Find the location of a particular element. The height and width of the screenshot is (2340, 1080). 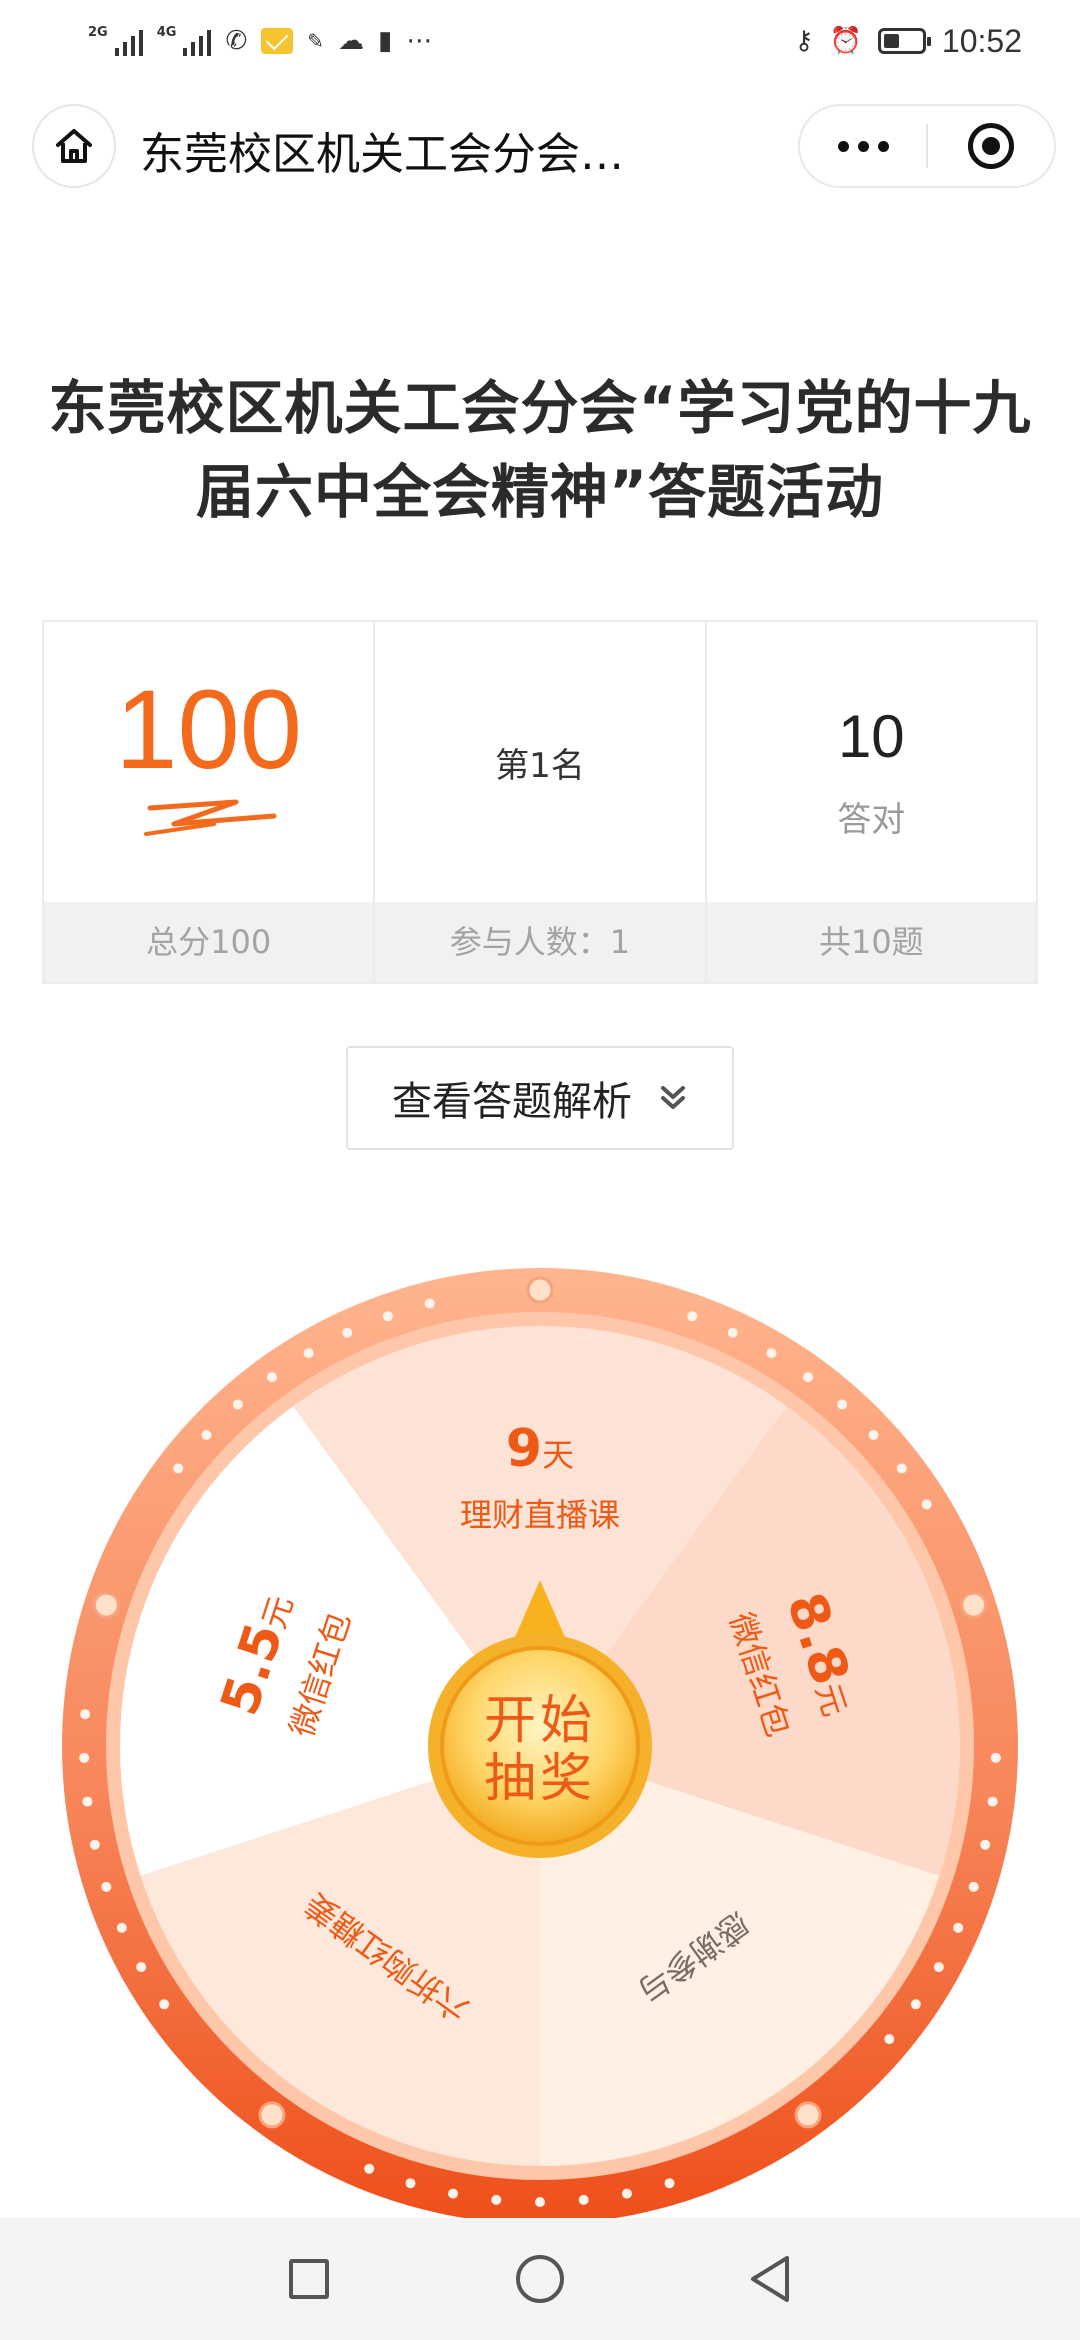

correct-count: 10 is located at coordinates (871, 736).